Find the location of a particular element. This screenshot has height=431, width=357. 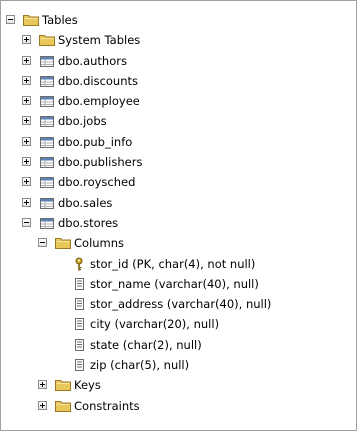

node-label-column: state (char(2), null) is located at coordinates (146, 344).